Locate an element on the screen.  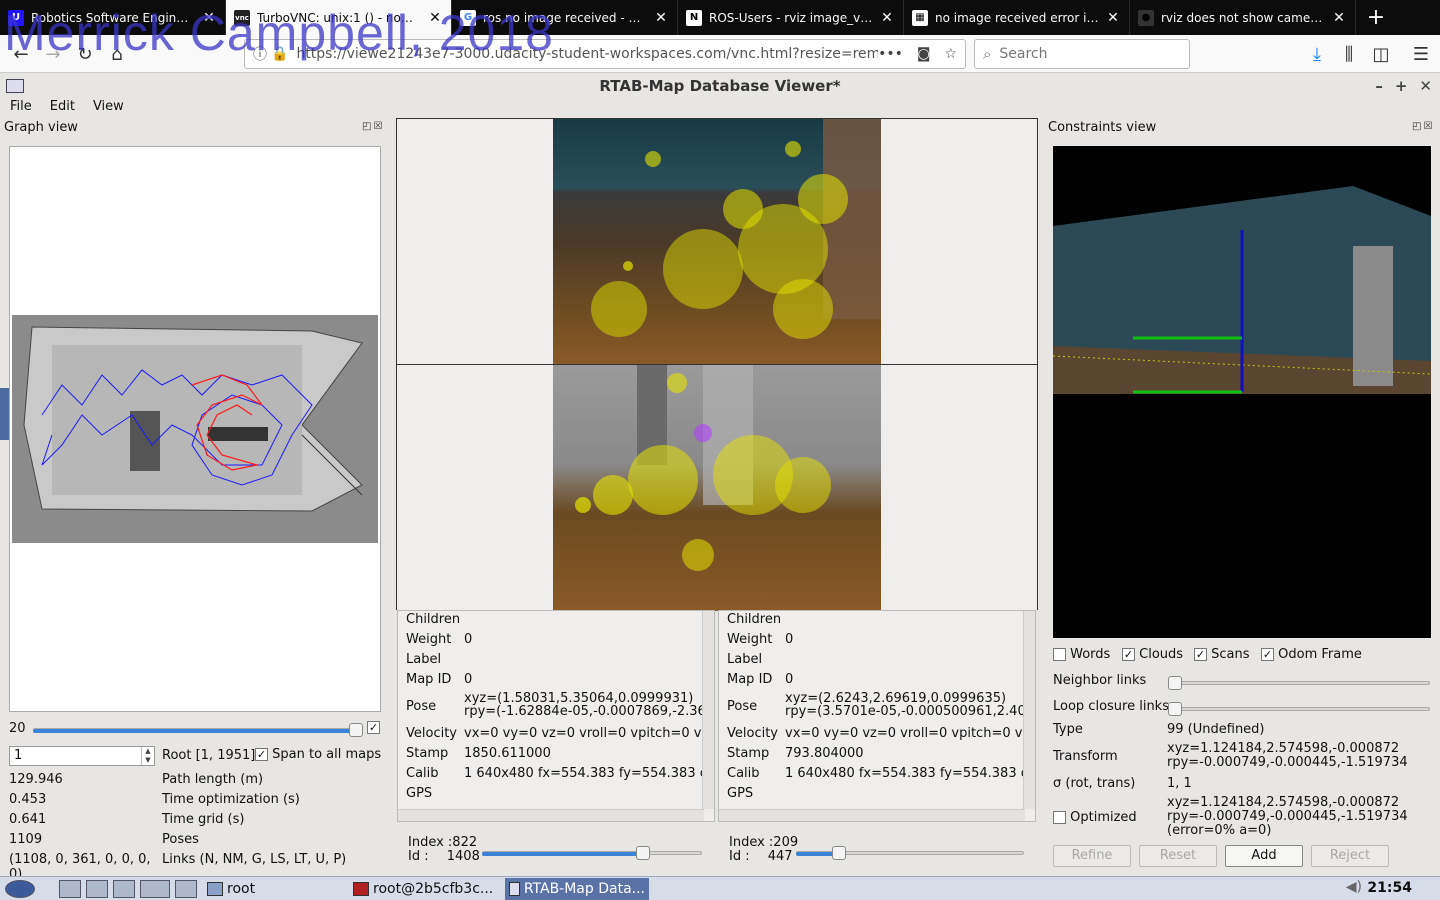
graph-checkbox: ✓ is located at coordinates (373, 727).